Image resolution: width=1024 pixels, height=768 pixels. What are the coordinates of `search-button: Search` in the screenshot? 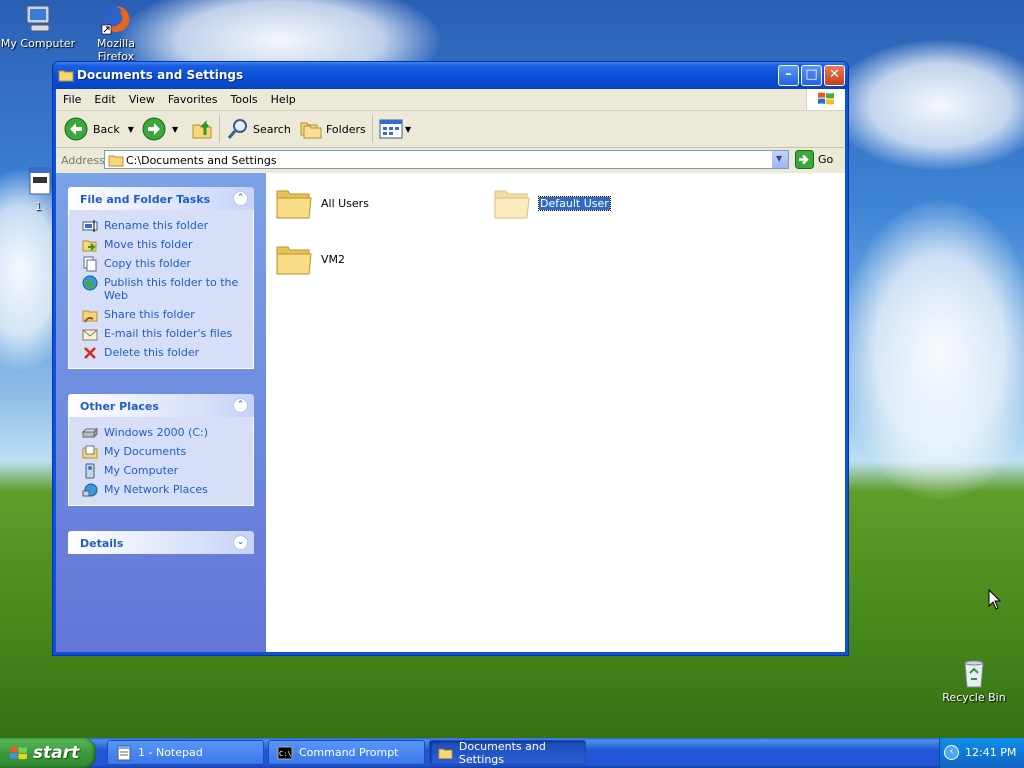 It's located at (258, 129).